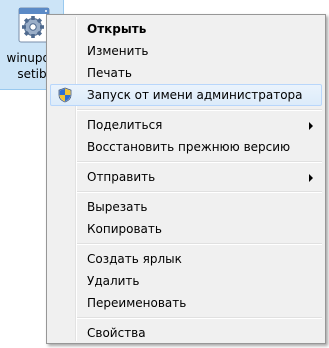 The width and height of the screenshot is (329, 348). I want to click on menu-item-label: Изменить, so click(118, 51).